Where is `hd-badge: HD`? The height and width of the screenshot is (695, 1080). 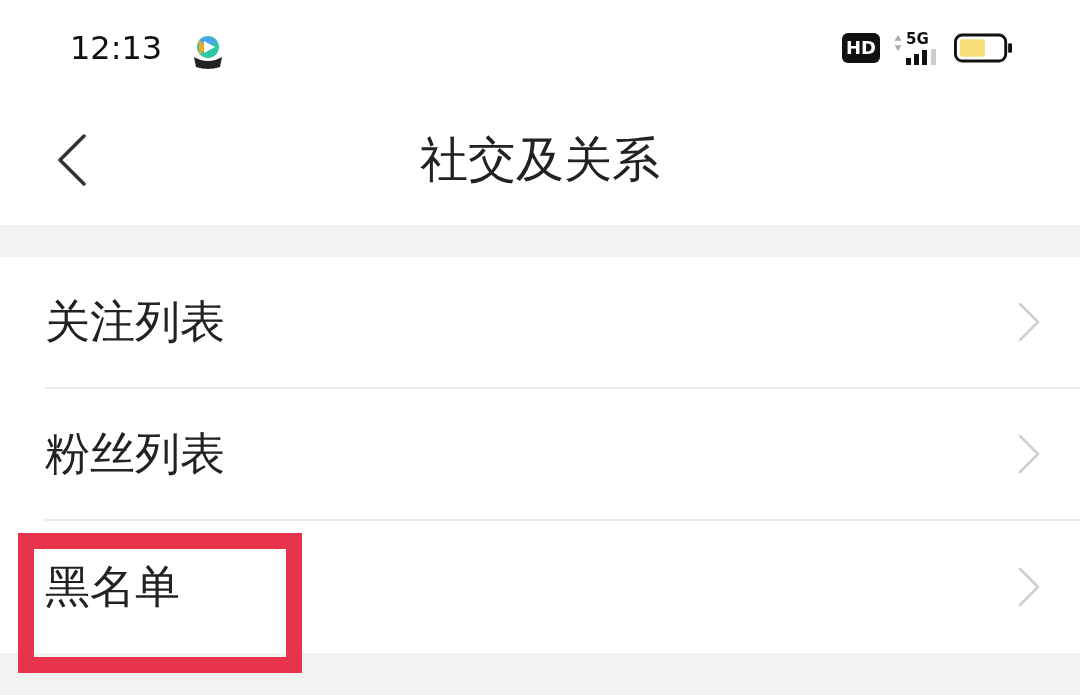
hd-badge: HD is located at coordinates (861, 47).